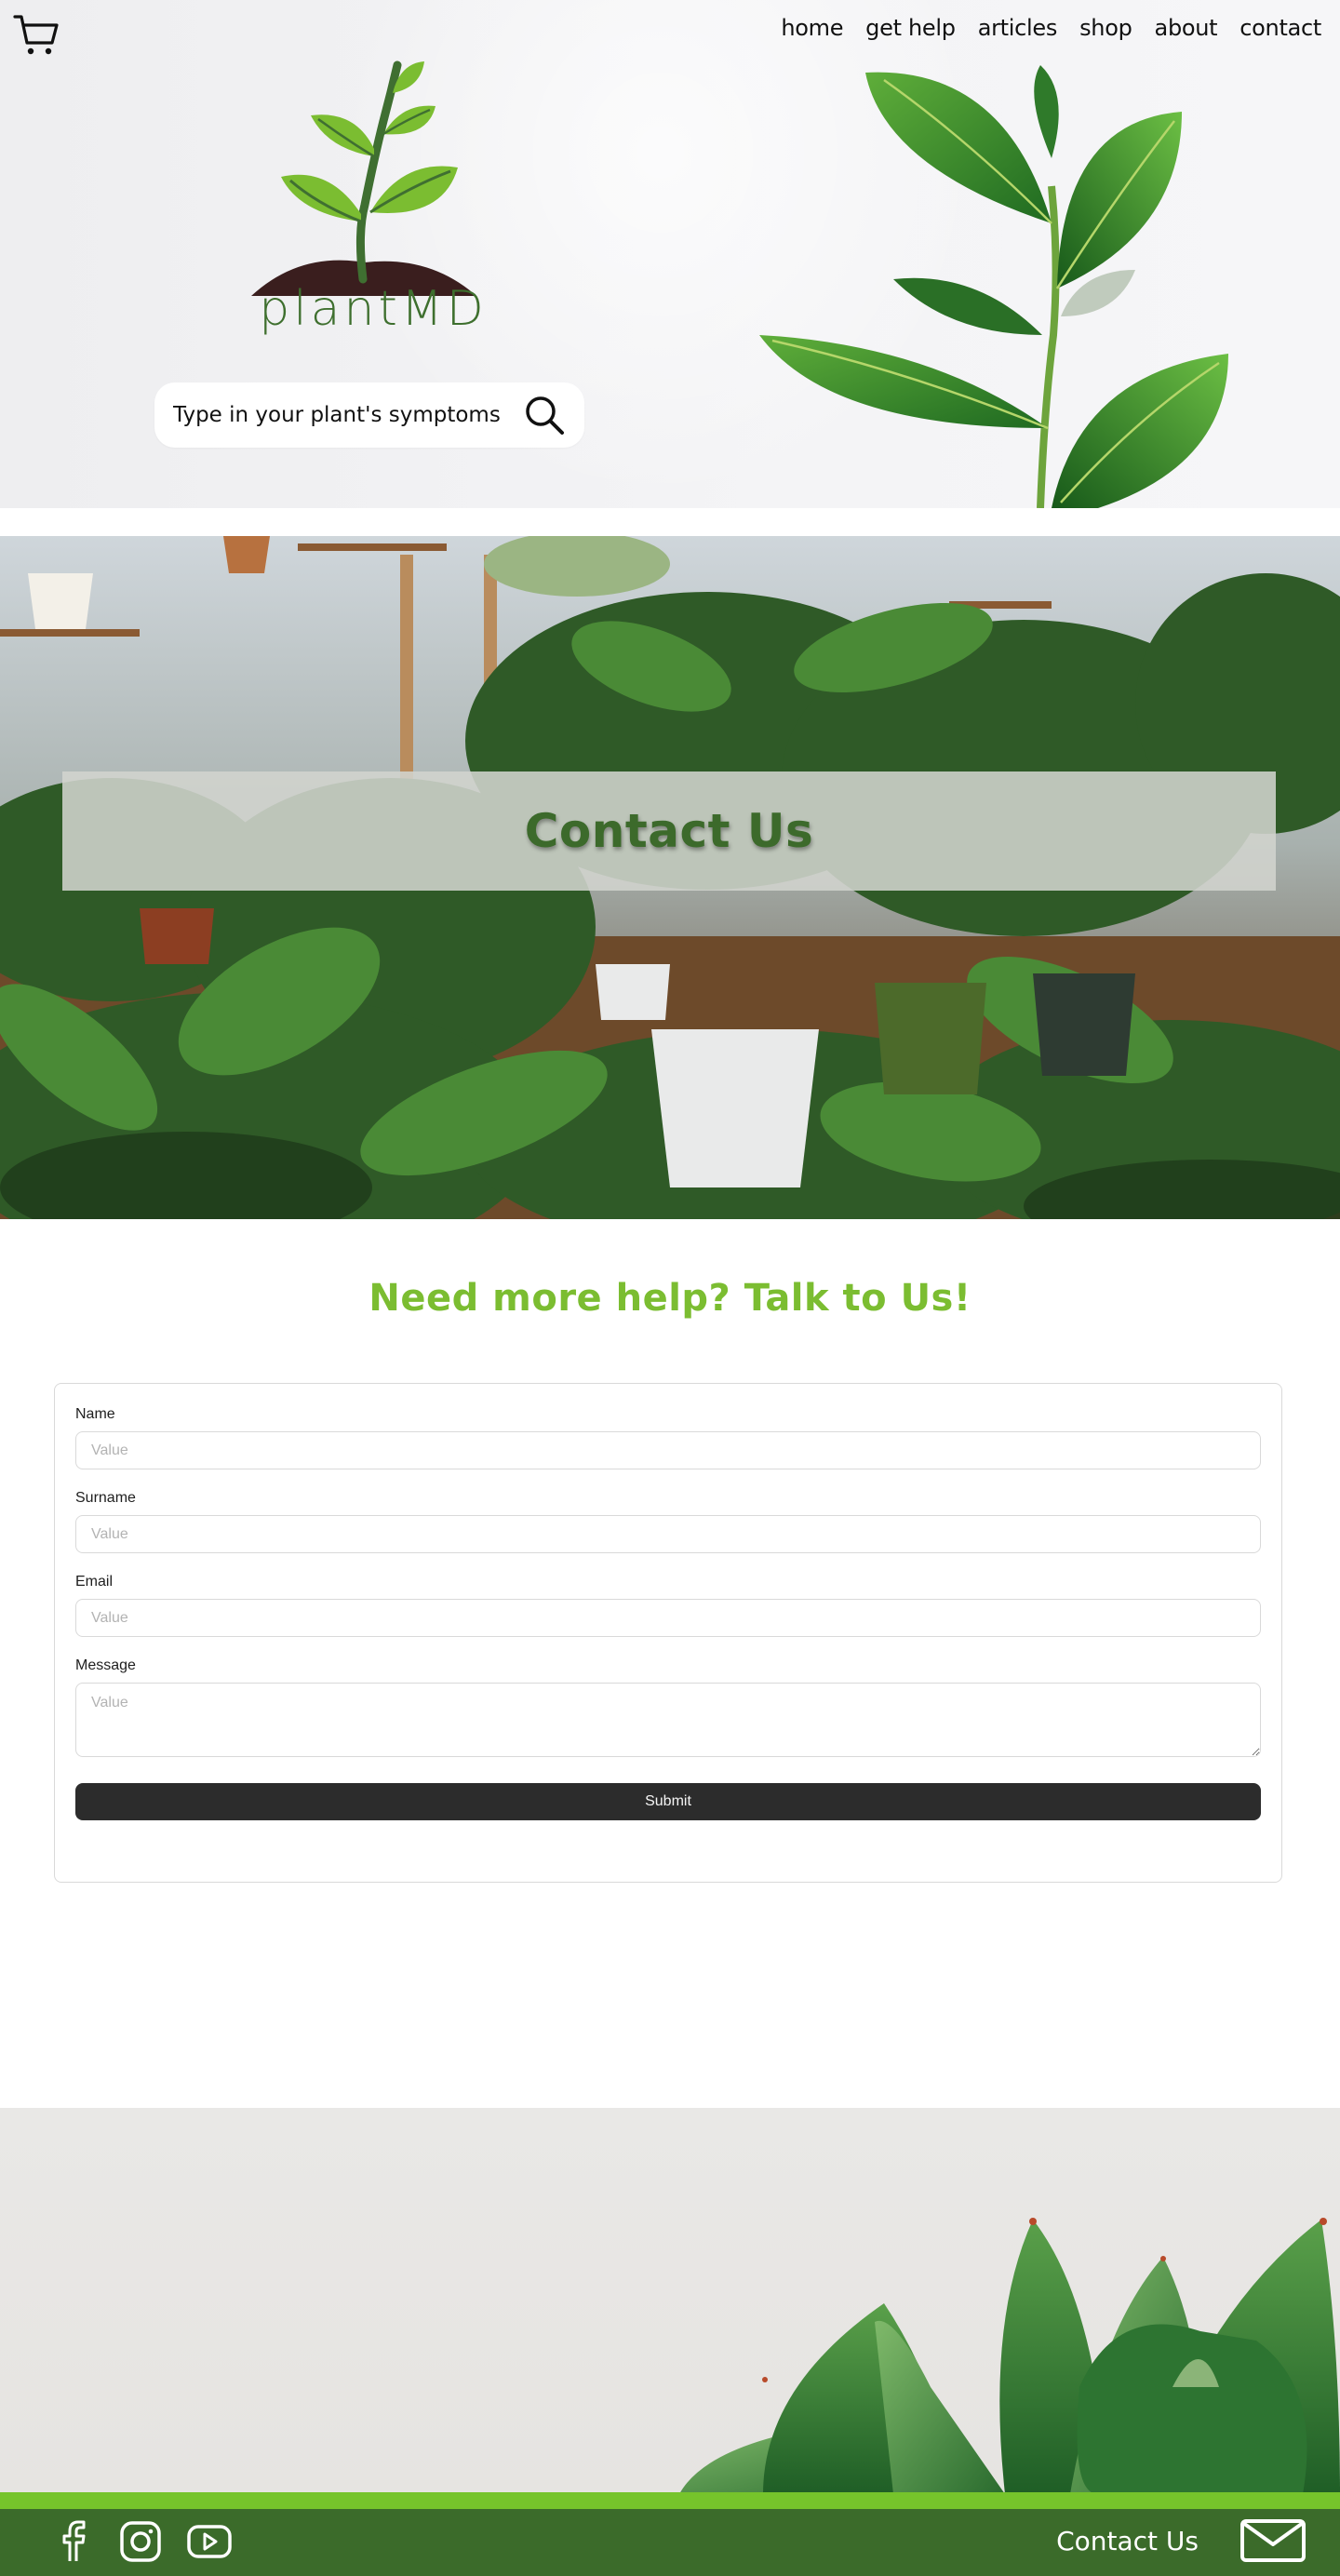 This screenshot has width=1340, height=2576. I want to click on instagram-icon, so click(140, 2541).